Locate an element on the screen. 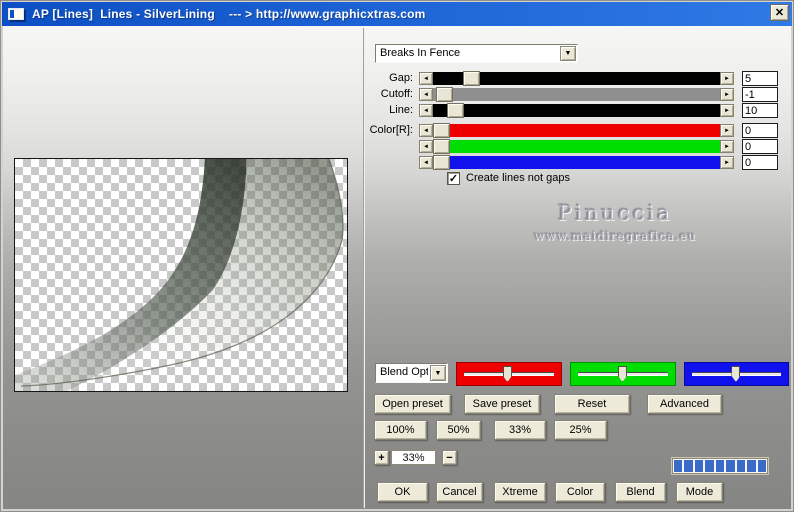 The image size is (794, 512). slider-value-input-gap is located at coordinates (760, 78).